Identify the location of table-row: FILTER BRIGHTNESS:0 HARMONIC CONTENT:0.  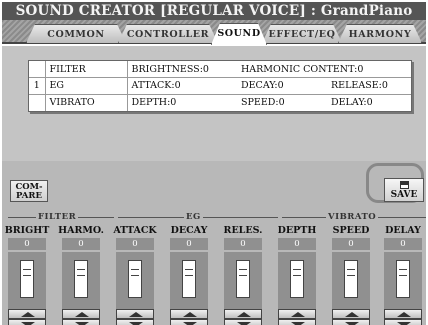
(220, 70).